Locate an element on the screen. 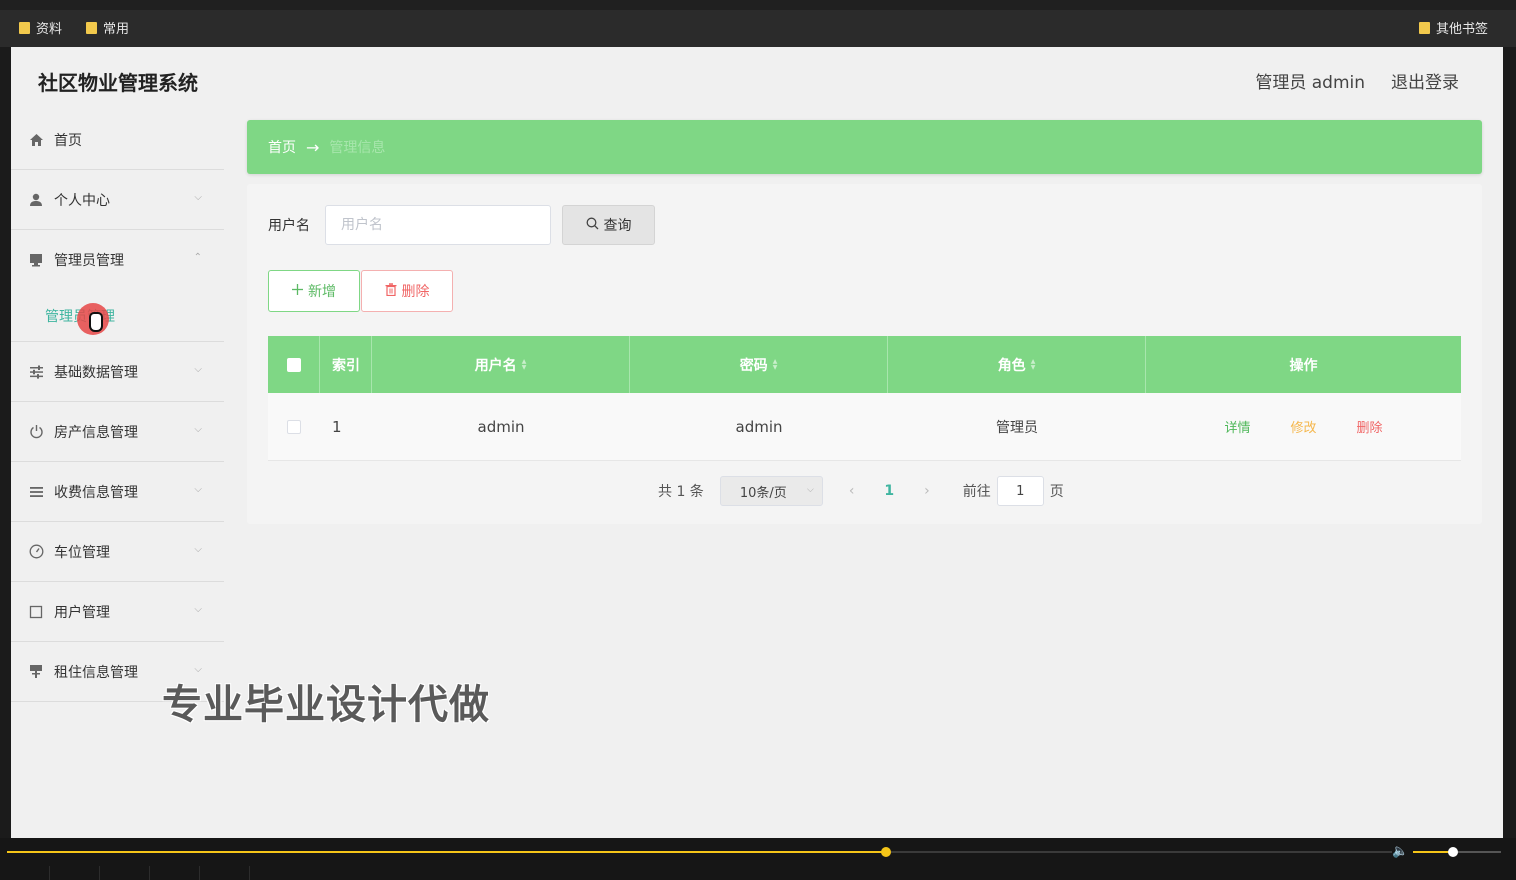  column-header-password: 密码 ▲ ▼ is located at coordinates (759, 364).